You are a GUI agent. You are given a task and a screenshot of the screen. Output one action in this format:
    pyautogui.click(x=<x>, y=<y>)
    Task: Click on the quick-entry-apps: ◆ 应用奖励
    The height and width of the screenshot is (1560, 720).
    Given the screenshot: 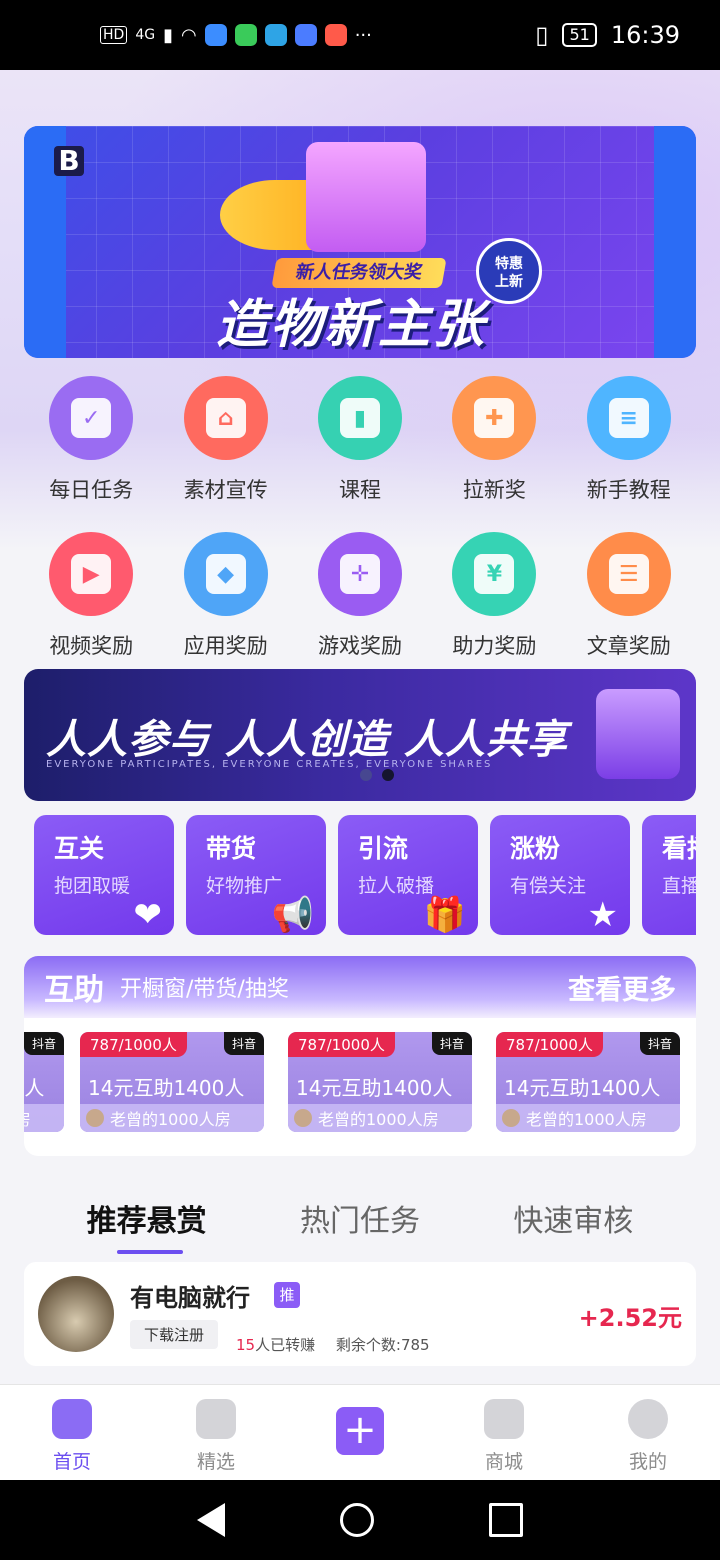 What is the action you would take?
    pyautogui.click(x=225, y=596)
    